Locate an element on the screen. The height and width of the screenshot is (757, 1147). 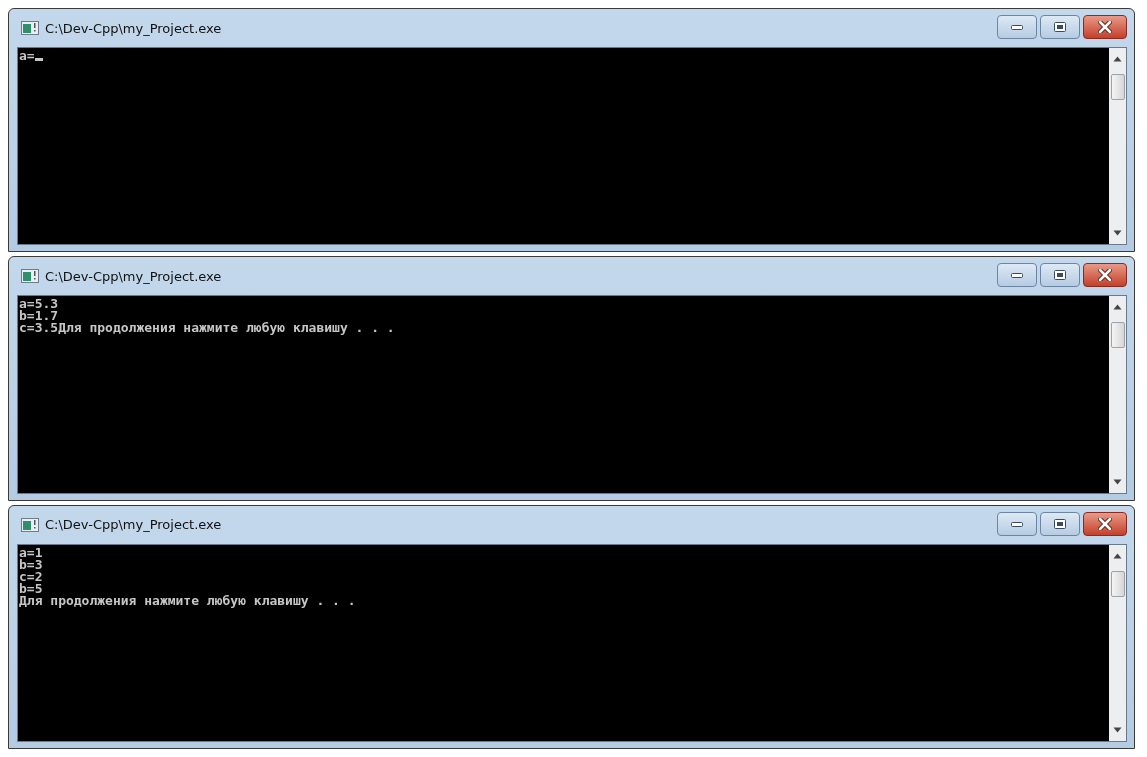
console-line: a=5.3 is located at coordinates (39, 304).